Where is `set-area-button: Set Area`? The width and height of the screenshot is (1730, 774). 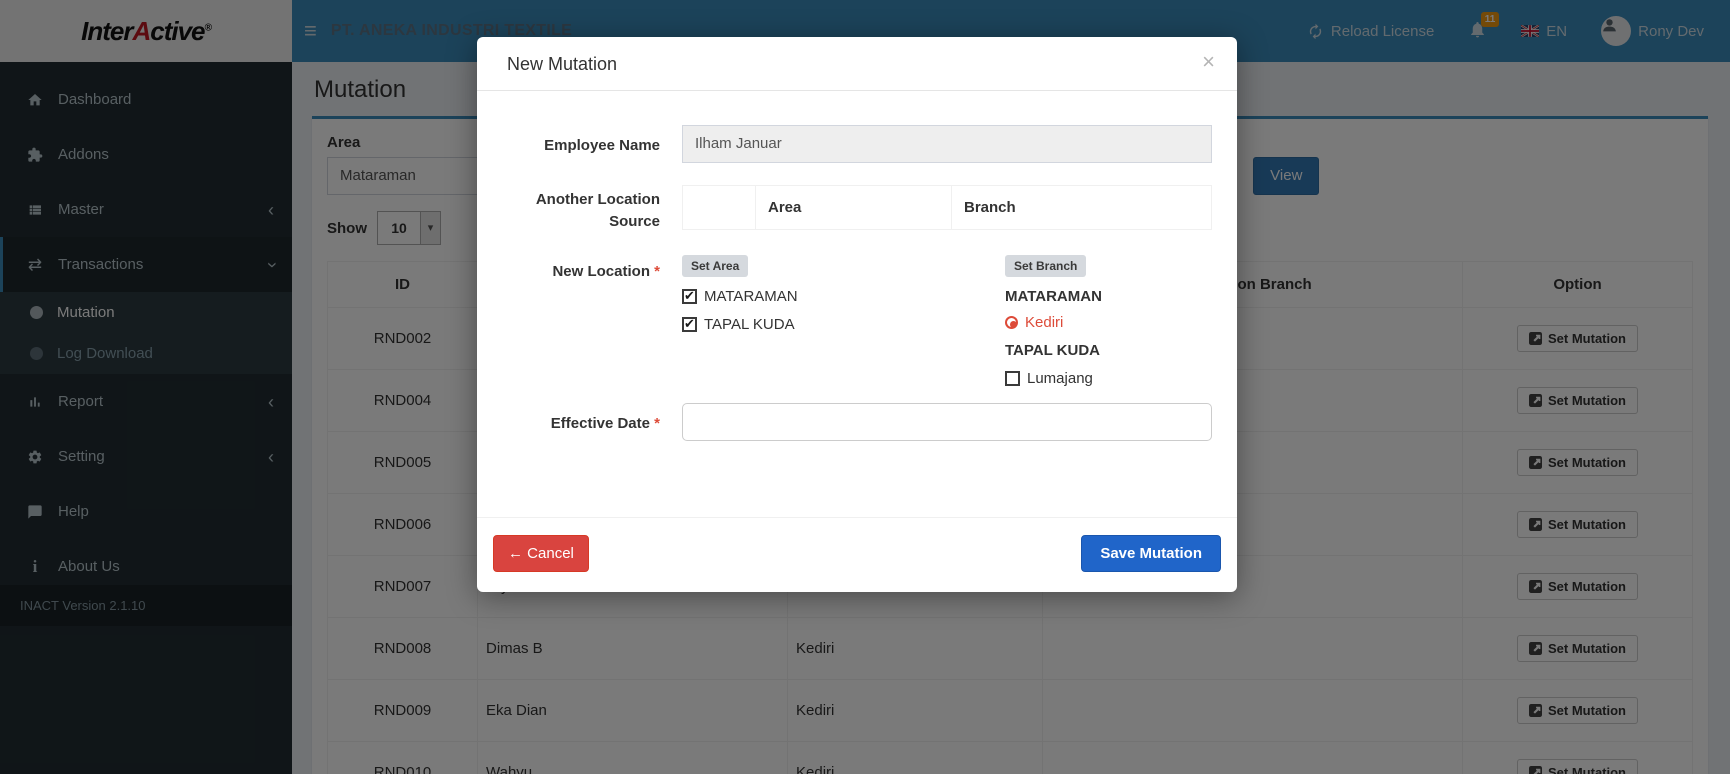 set-area-button: Set Area is located at coordinates (715, 265).